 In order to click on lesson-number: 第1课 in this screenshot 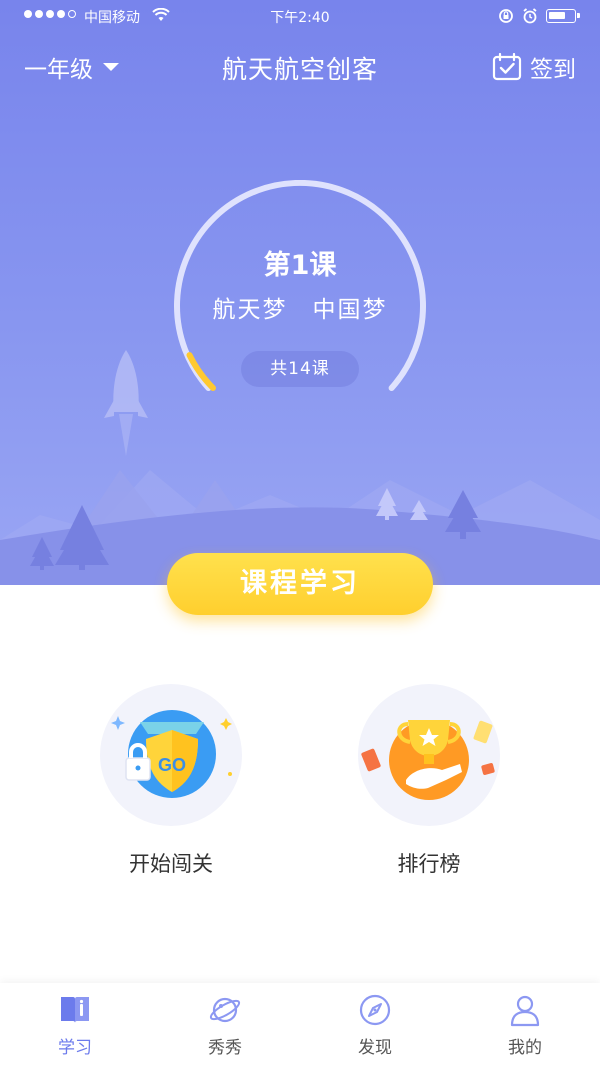, I will do `click(300, 265)`.